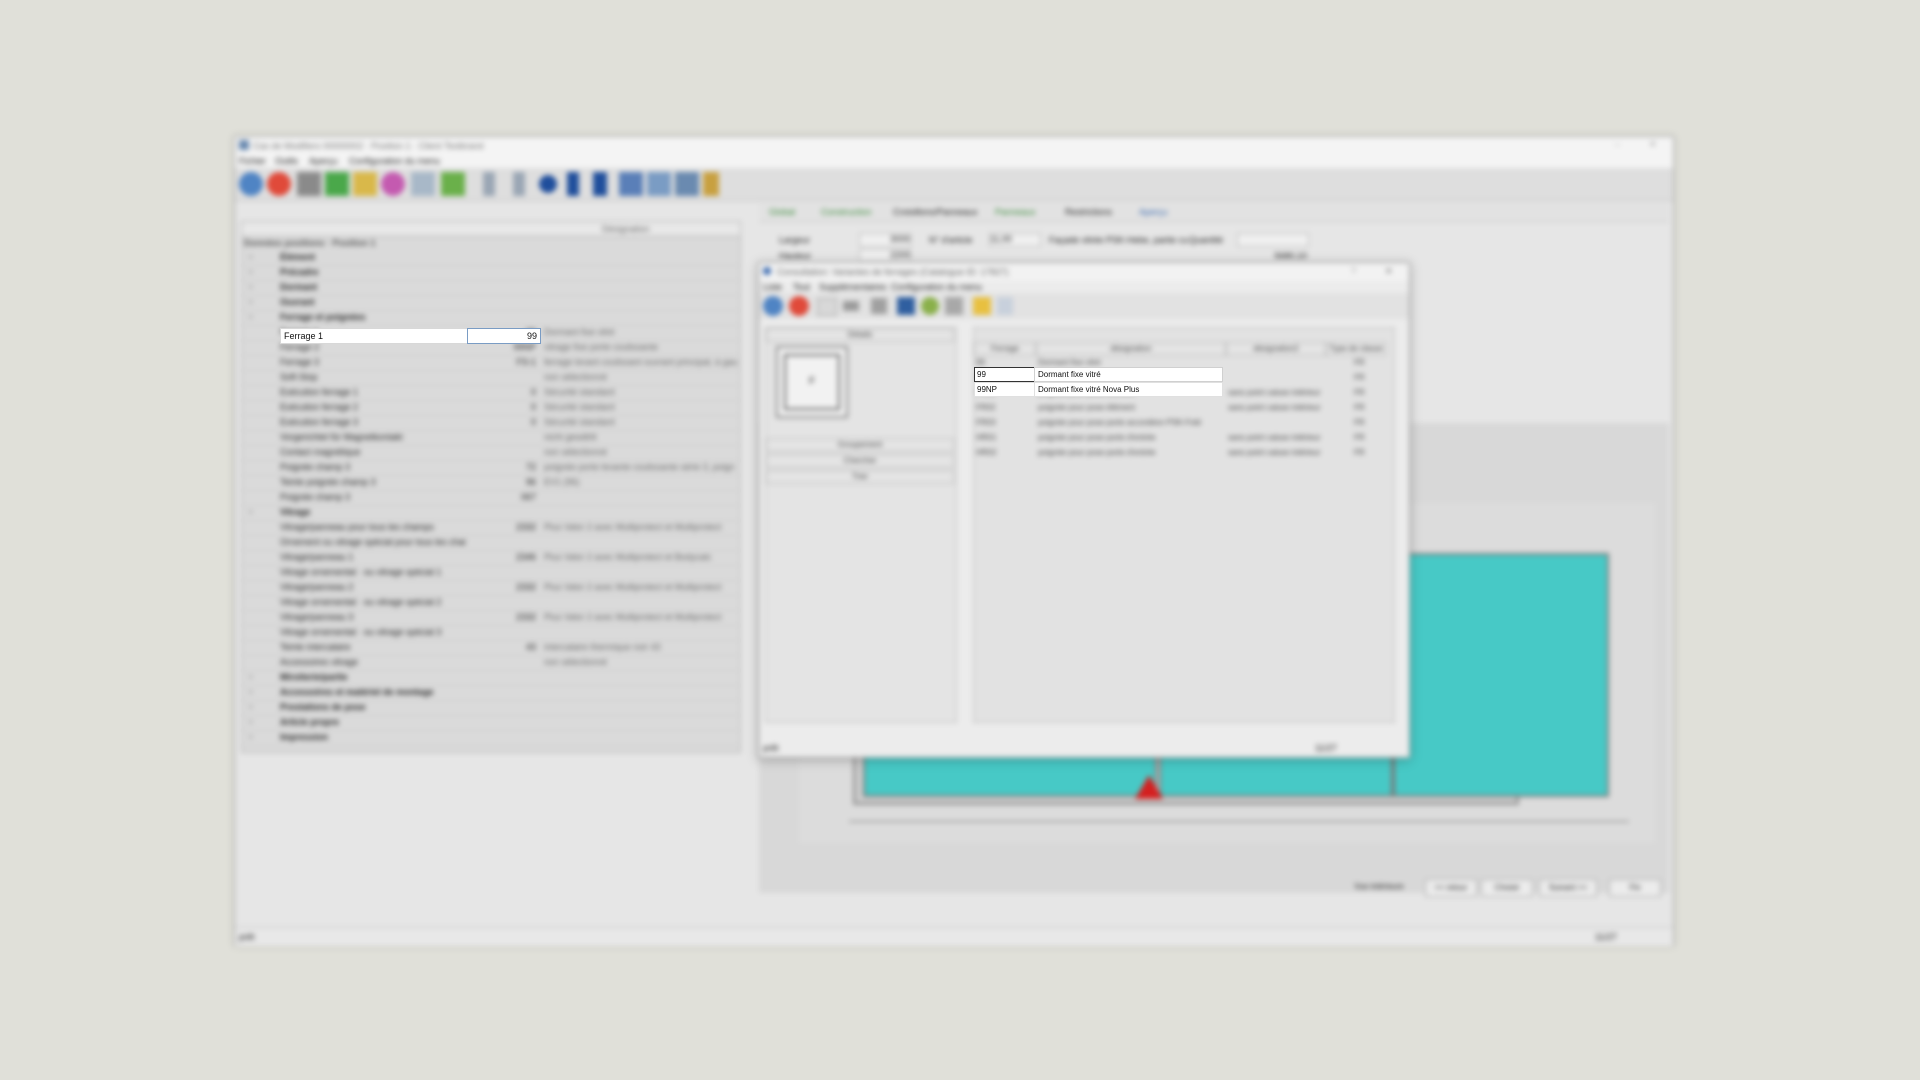 This screenshot has height=1080, width=1920. Describe the element at coordinates (879, 306) in the screenshot. I see `filter-icon` at that location.